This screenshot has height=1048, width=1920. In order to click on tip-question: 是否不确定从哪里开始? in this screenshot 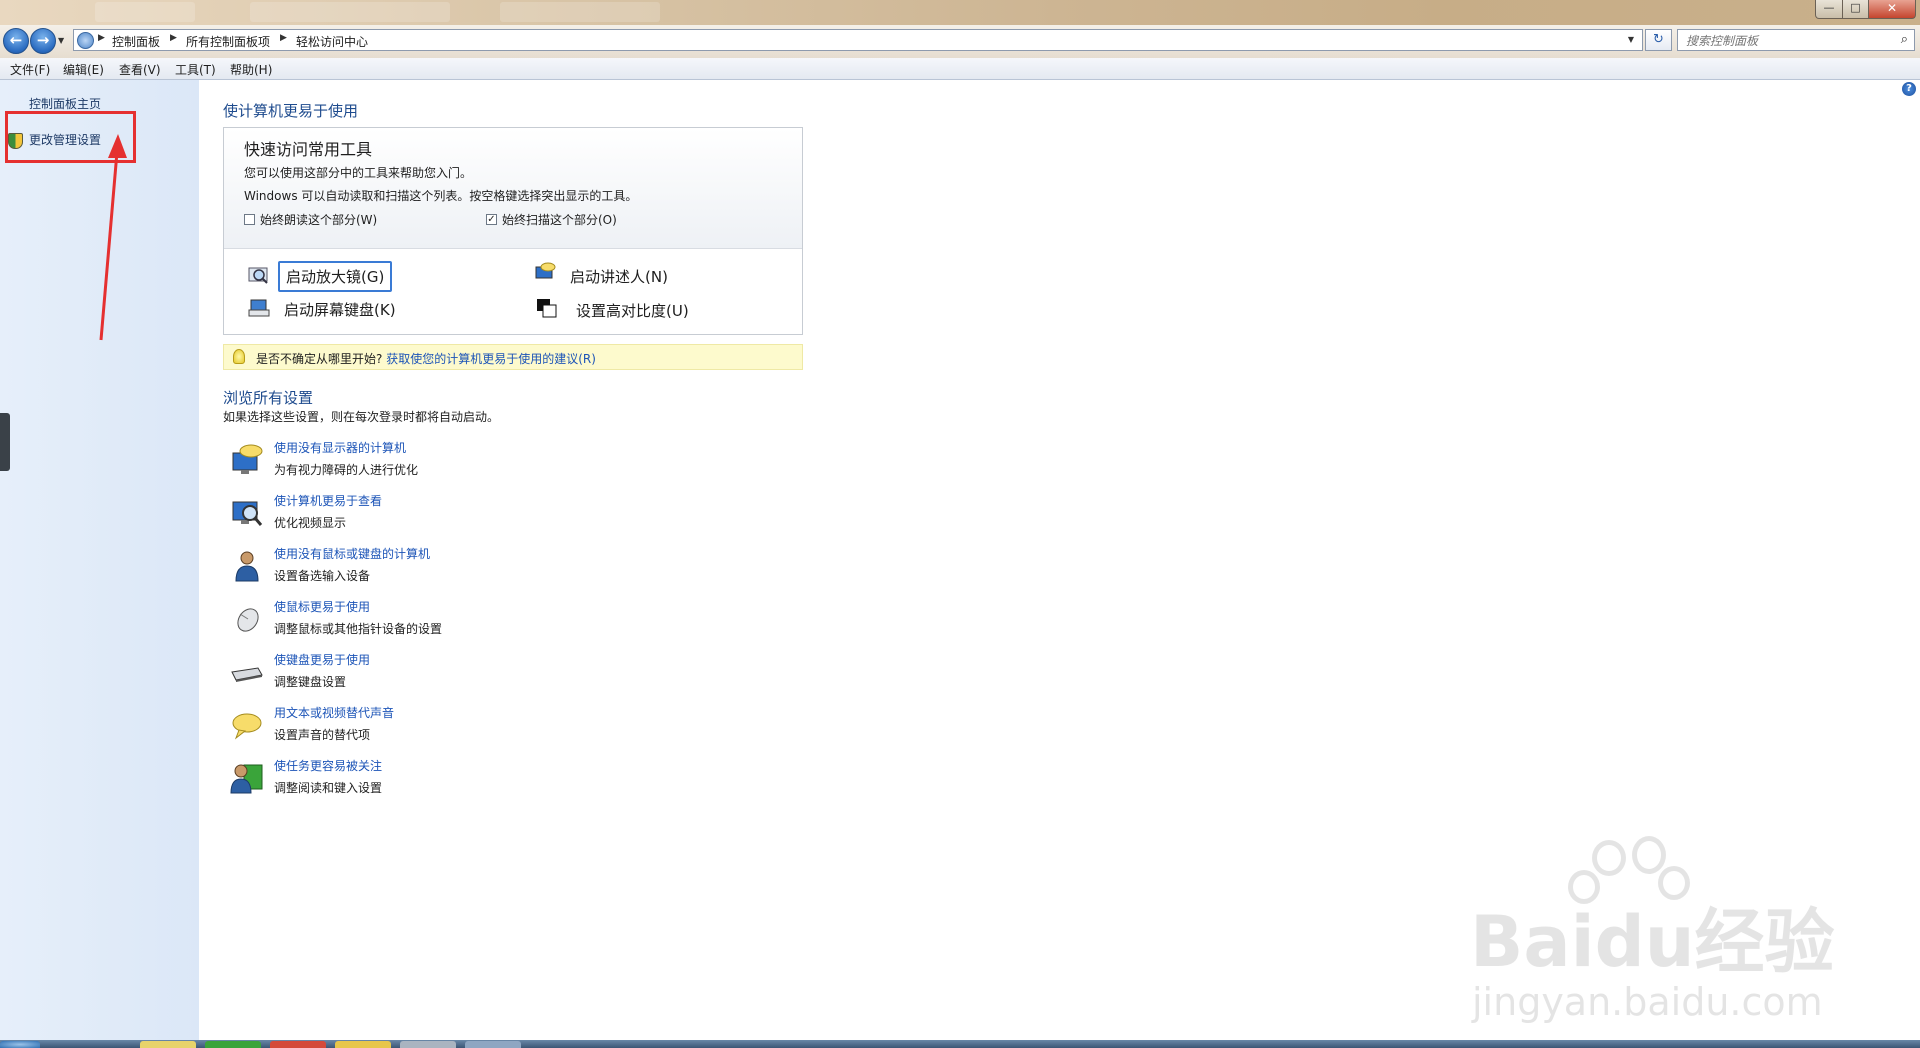, I will do `click(319, 359)`.